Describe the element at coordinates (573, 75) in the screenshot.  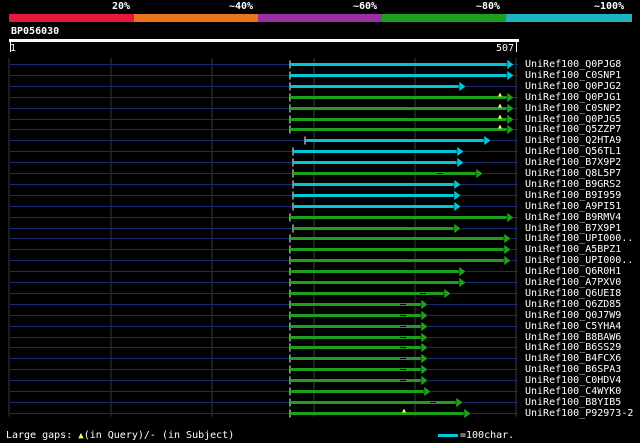
I see `hit-label-link: UniRef100_C0SNP1` at that location.